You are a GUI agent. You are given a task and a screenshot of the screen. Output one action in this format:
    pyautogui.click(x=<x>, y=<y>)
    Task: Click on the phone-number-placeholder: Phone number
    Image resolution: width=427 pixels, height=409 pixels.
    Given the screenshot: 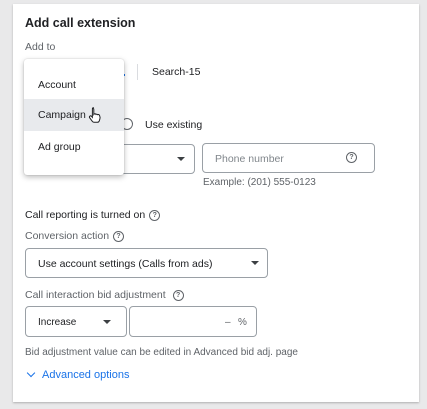 What is the action you would take?
    pyautogui.click(x=249, y=159)
    